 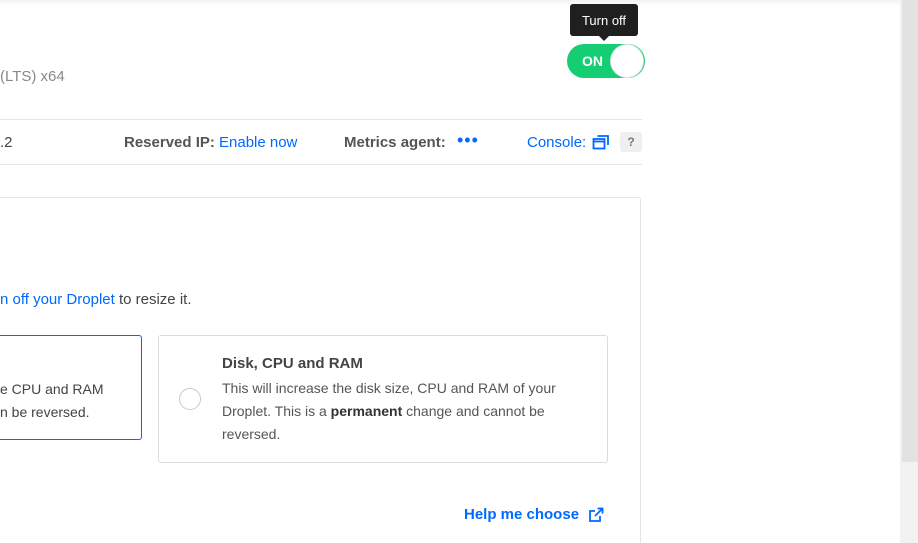 What do you see at coordinates (468, 140) in the screenshot?
I see `metrics-loading-dots: •••` at bounding box center [468, 140].